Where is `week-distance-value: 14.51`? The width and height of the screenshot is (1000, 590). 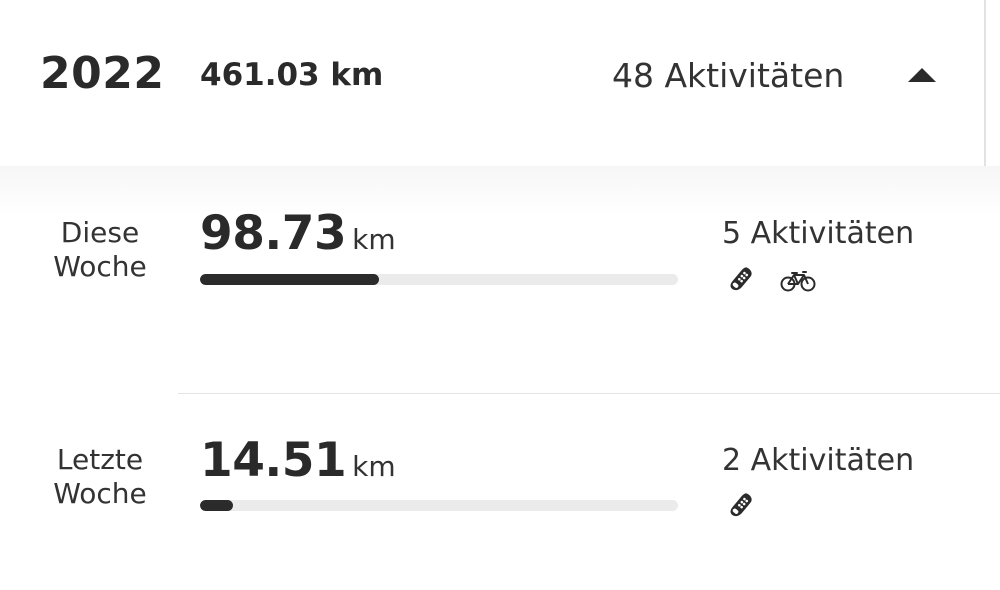
week-distance-value: 14.51 is located at coordinates (273, 460).